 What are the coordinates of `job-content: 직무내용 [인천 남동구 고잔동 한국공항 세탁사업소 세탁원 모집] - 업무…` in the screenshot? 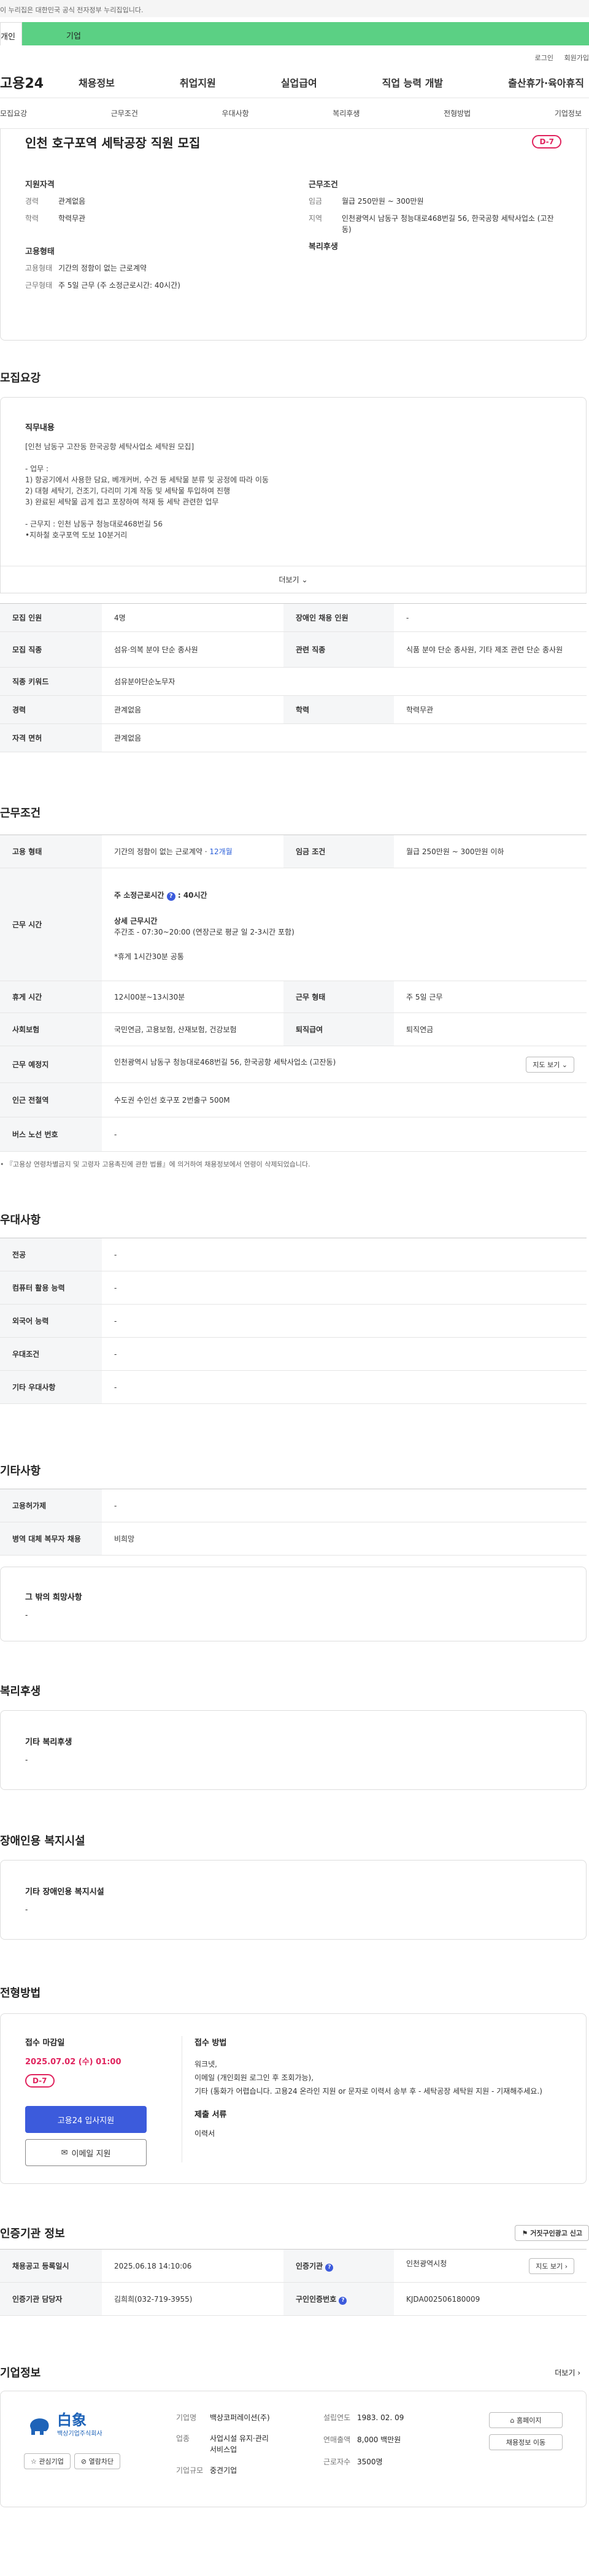 It's located at (293, 469).